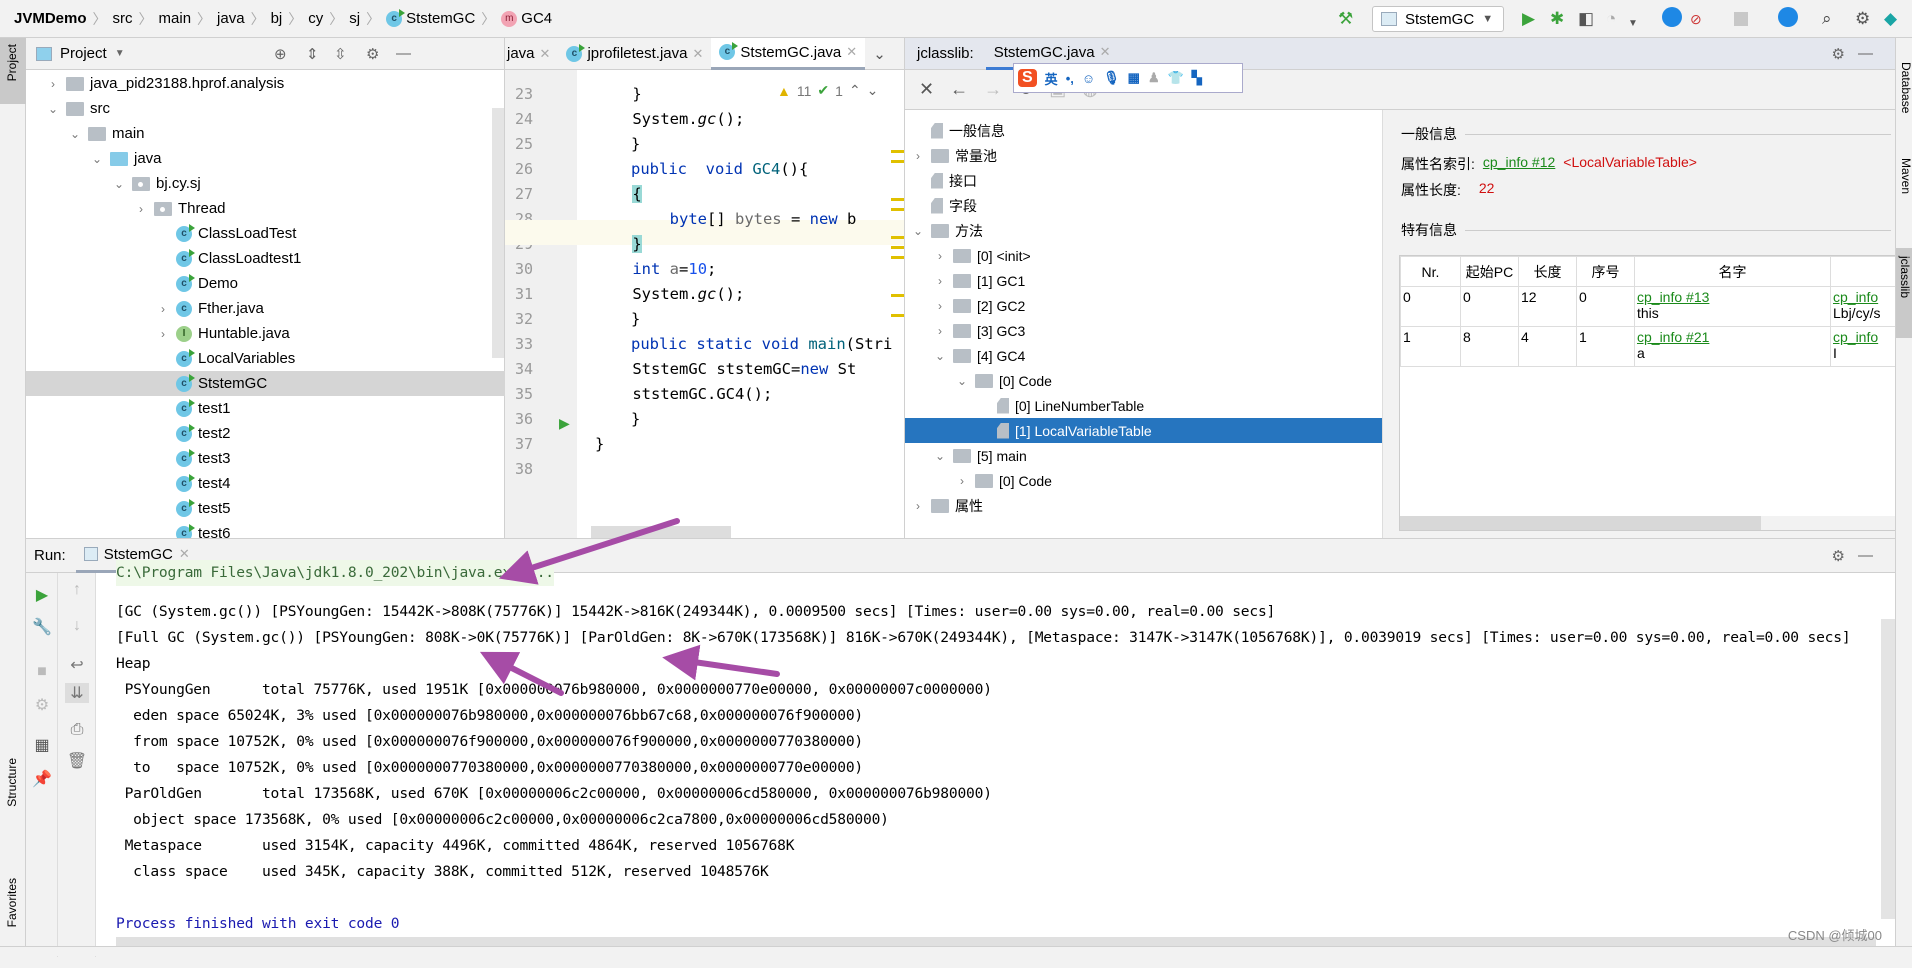 The width and height of the screenshot is (1912, 968). Describe the element at coordinates (661, 532) in the screenshot. I see `horizontal-scrollbar` at that location.